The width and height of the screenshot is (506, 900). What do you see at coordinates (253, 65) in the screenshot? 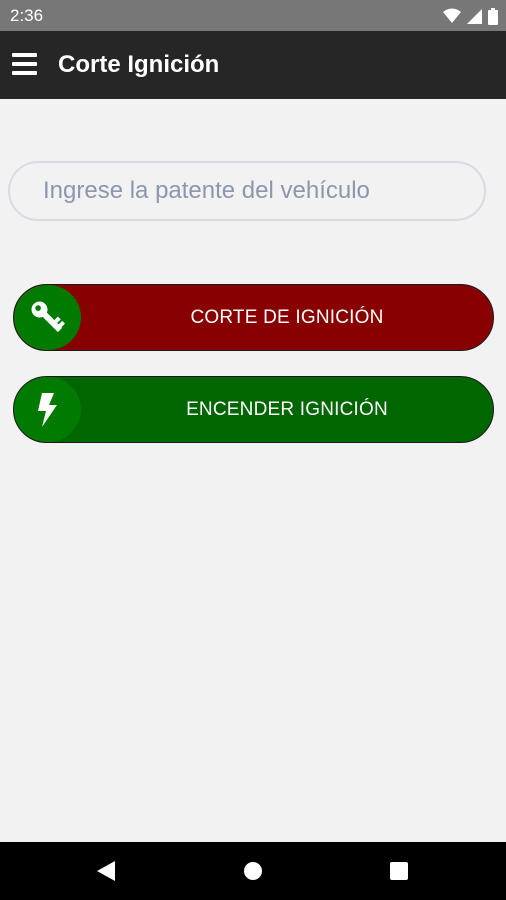
I see `app-bar: Corte Ignición` at bounding box center [253, 65].